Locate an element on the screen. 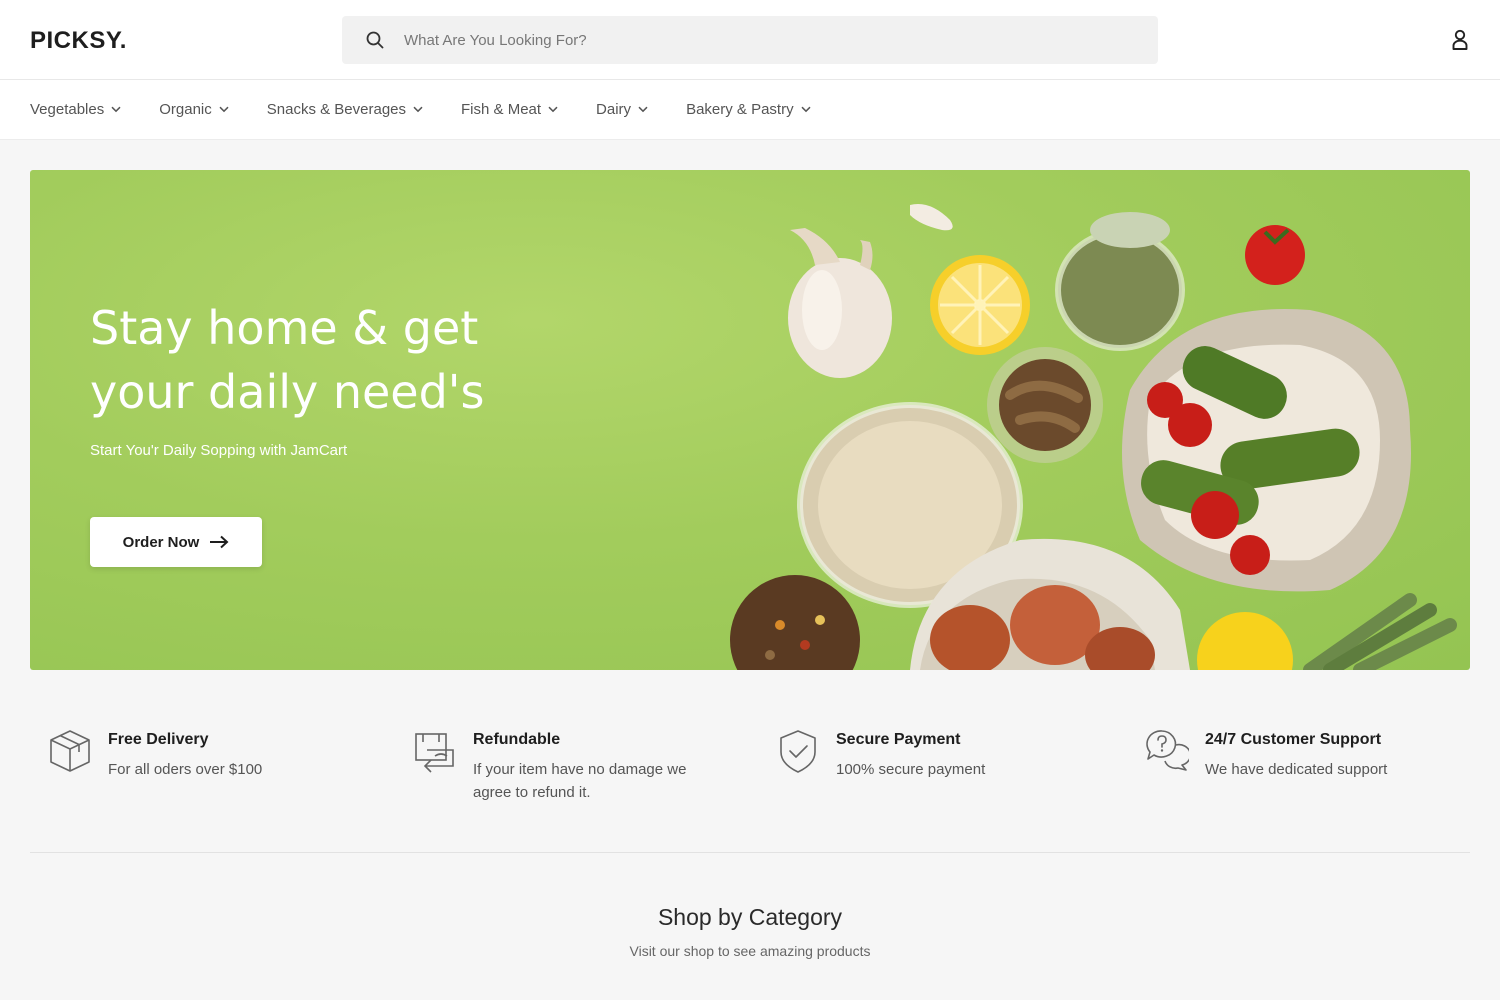 The image size is (1500, 1000). box-icon is located at coordinates (70, 751).